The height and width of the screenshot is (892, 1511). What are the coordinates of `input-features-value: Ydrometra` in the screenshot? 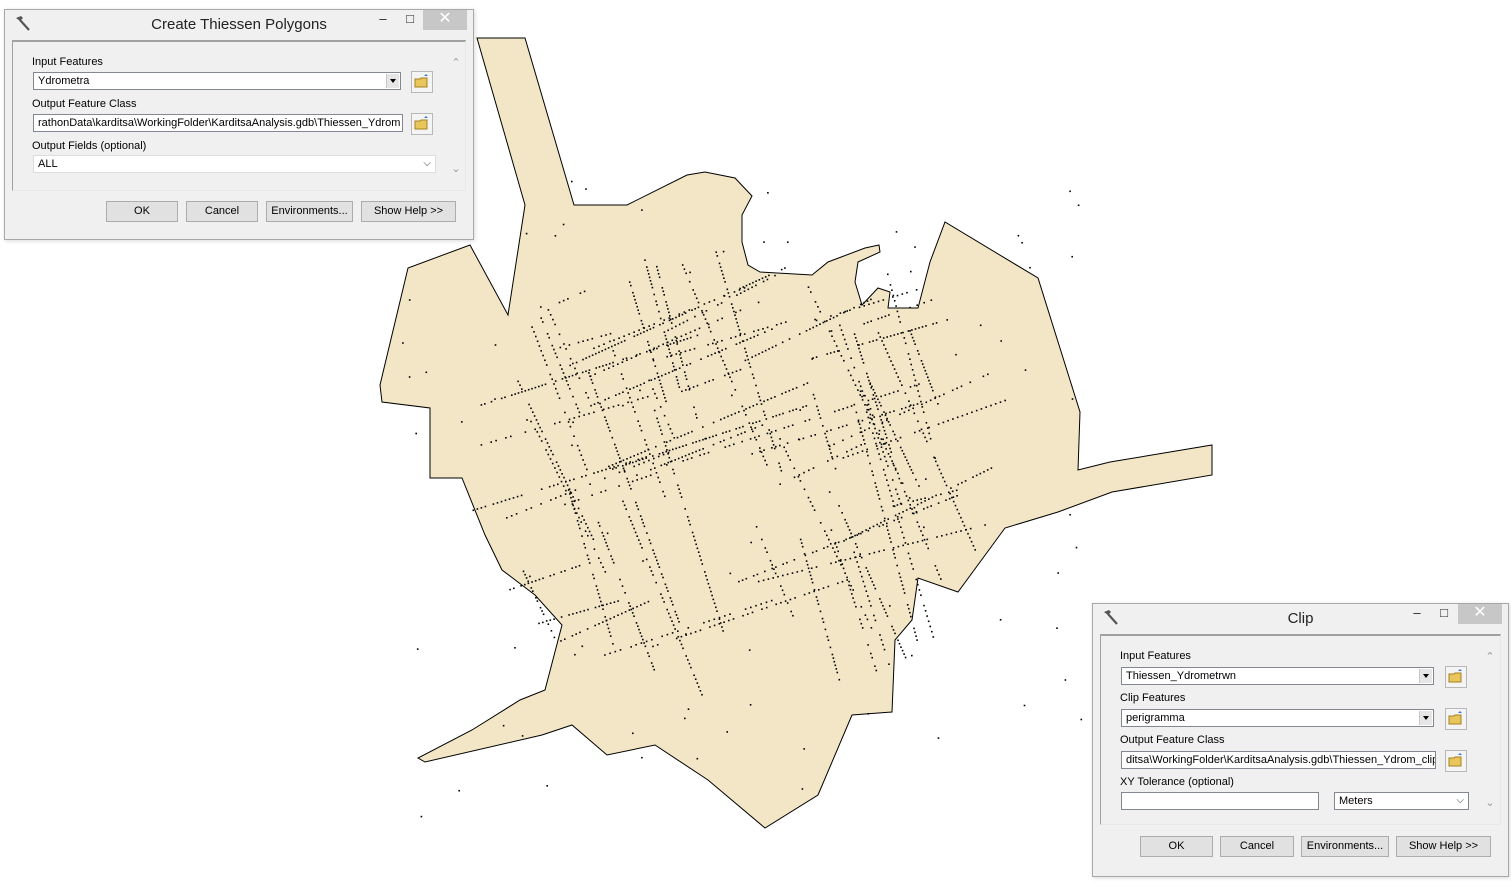 It's located at (64, 81).